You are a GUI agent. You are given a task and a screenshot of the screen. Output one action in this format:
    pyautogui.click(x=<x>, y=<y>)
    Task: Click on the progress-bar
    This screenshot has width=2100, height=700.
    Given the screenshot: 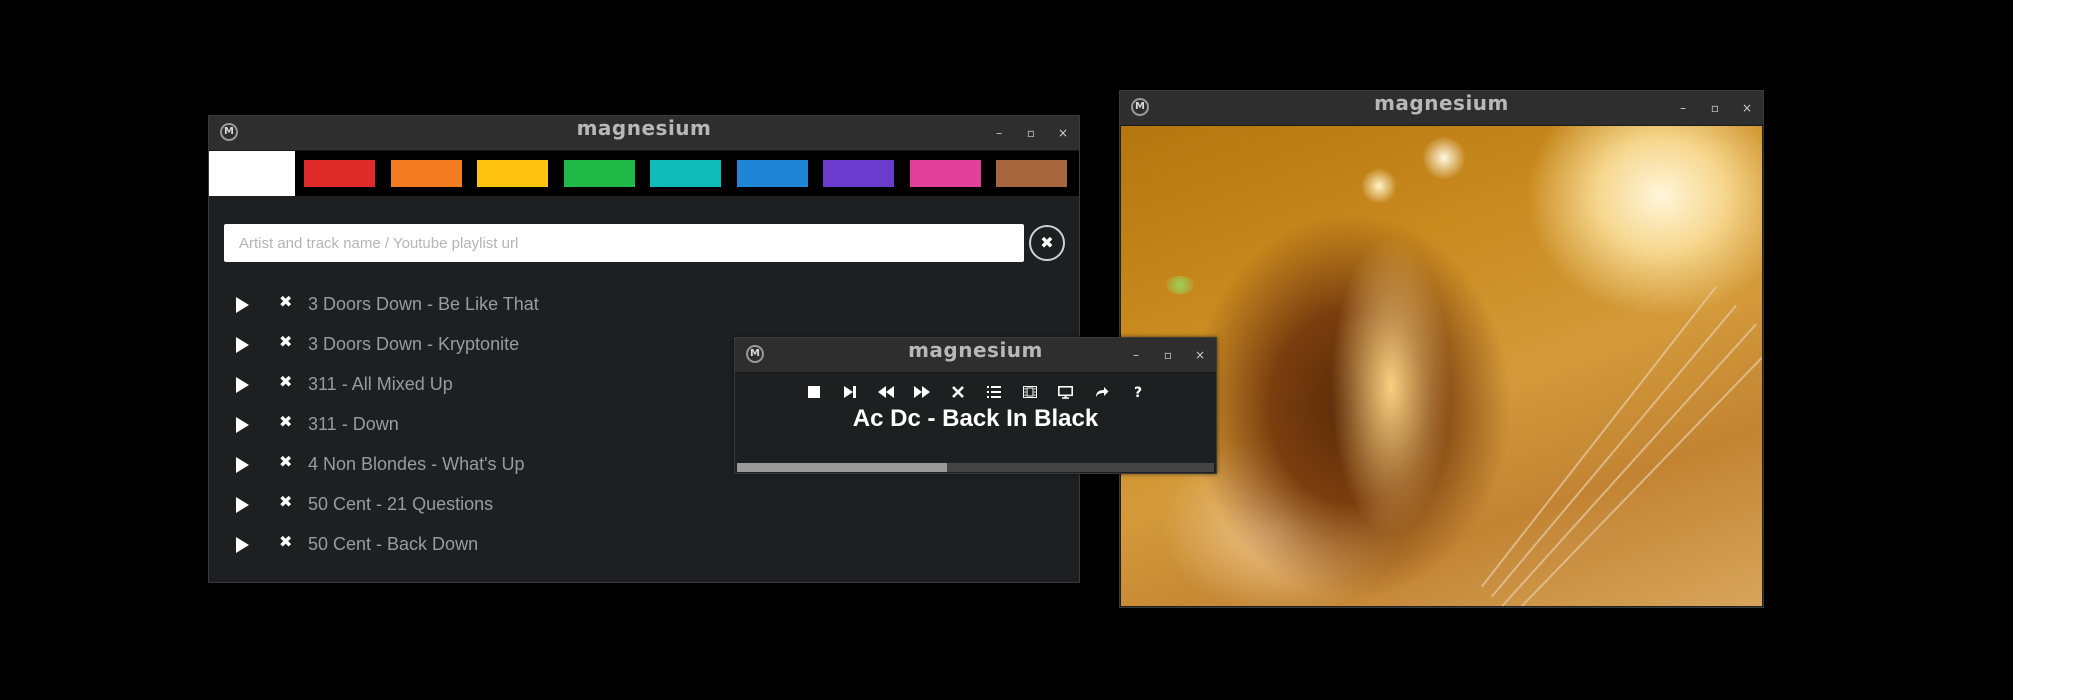 What is the action you would take?
    pyautogui.click(x=975, y=467)
    